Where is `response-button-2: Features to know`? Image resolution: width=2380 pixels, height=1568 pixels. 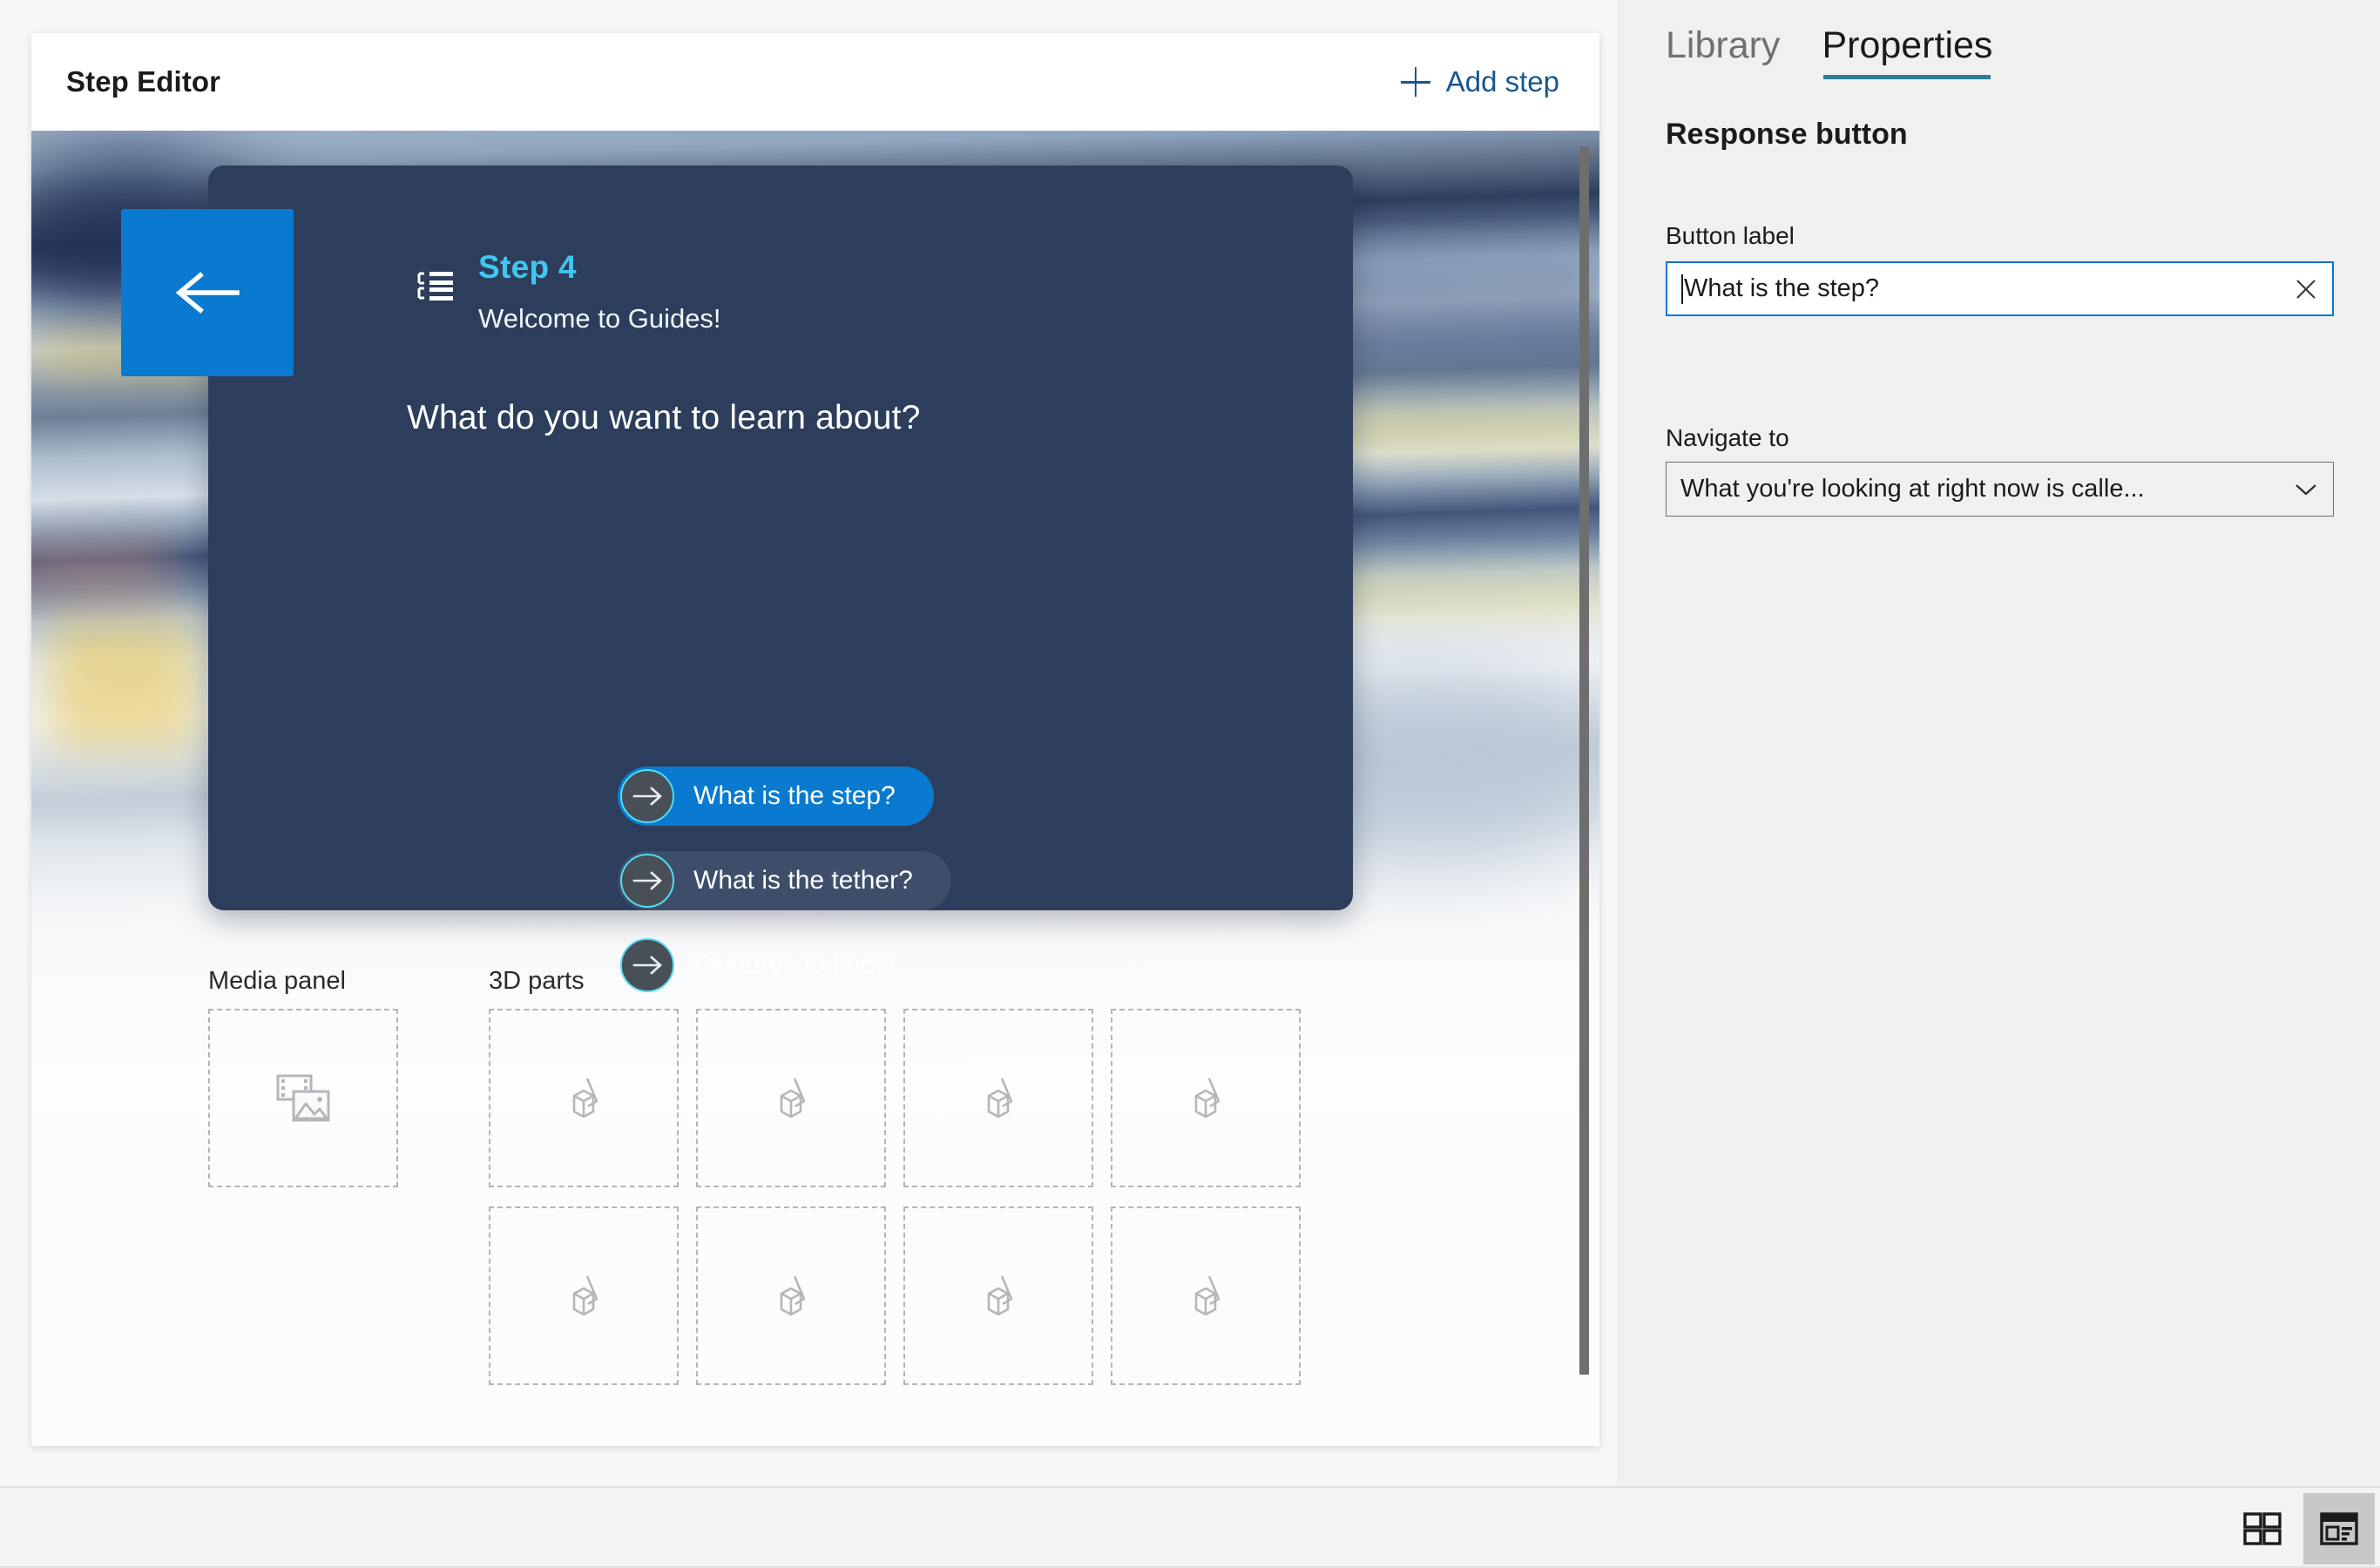
response-button-2: Features to know is located at coordinates (775, 965).